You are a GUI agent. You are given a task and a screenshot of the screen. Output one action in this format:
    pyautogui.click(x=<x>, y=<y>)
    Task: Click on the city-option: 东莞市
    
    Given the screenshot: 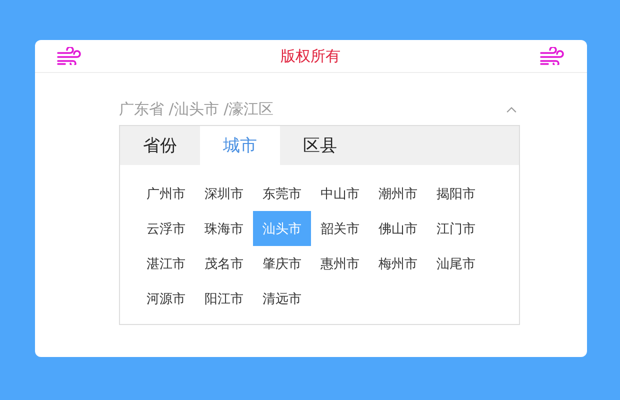 What is the action you would take?
    pyautogui.click(x=282, y=193)
    